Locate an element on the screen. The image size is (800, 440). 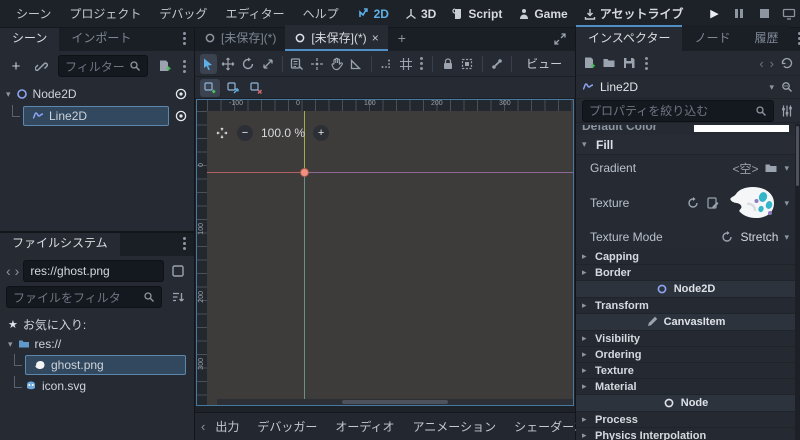
gradient-dropdown-icon: ▾ is located at coordinates (786, 168).